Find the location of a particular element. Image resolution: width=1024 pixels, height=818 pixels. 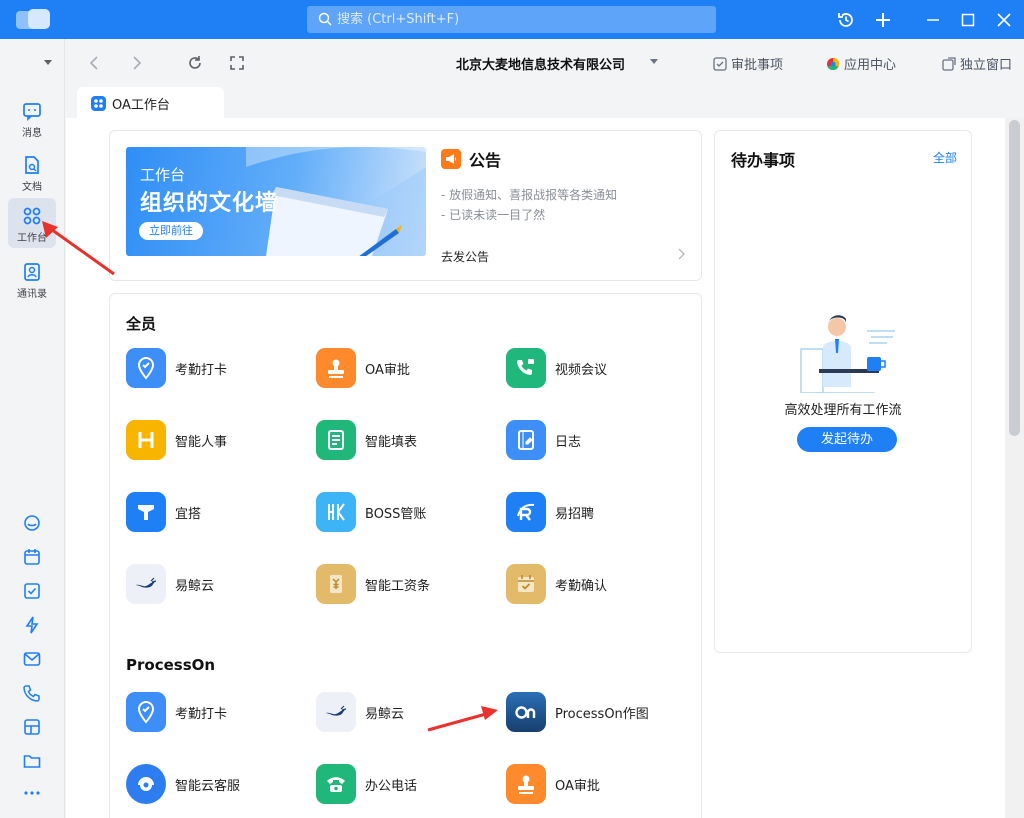

history-icon is located at coordinates (845, 20).